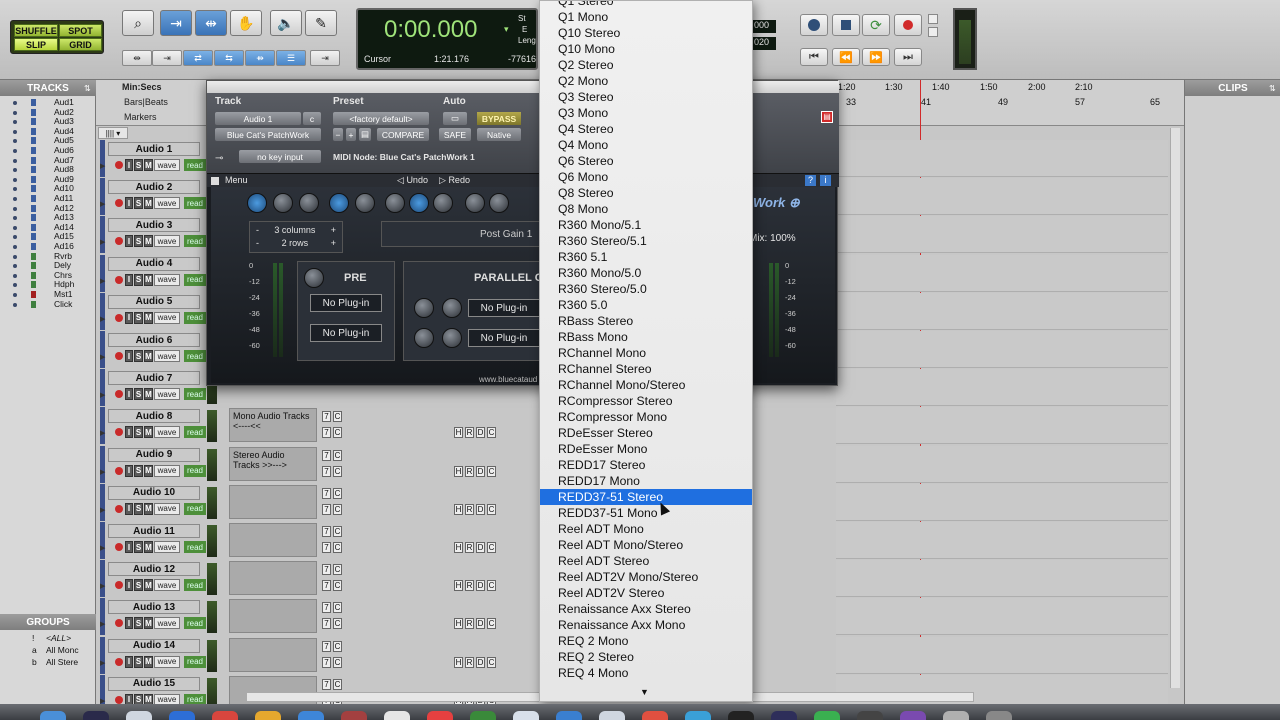 Image resolution: width=1280 pixels, height=720 pixels. Describe the element at coordinates (646, 225) in the screenshot. I see `menu-item: R360 Mono/5.1` at that location.